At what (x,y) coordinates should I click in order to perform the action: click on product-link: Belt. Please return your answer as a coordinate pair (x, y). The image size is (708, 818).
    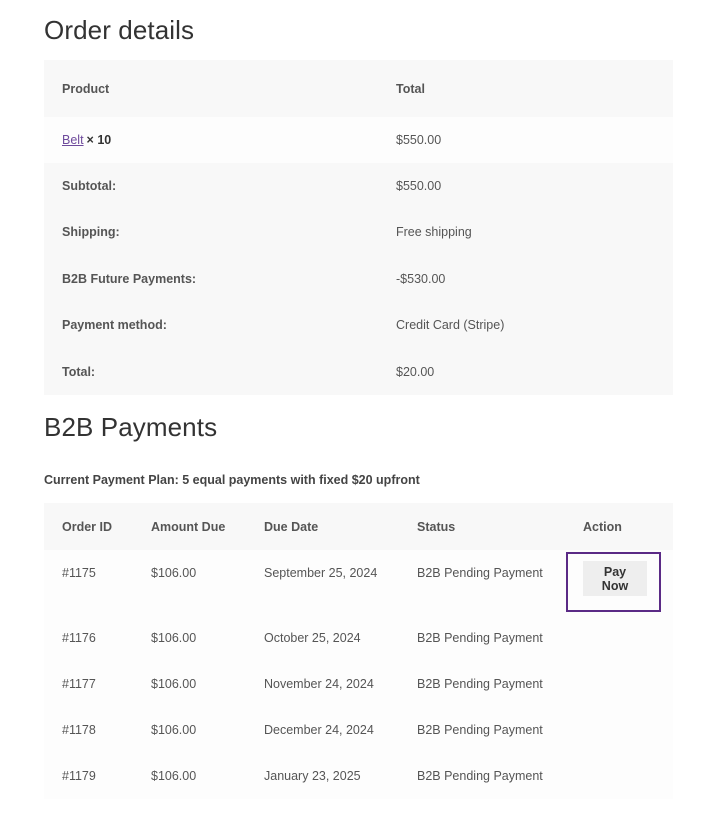
    Looking at the image, I should click on (73, 140).